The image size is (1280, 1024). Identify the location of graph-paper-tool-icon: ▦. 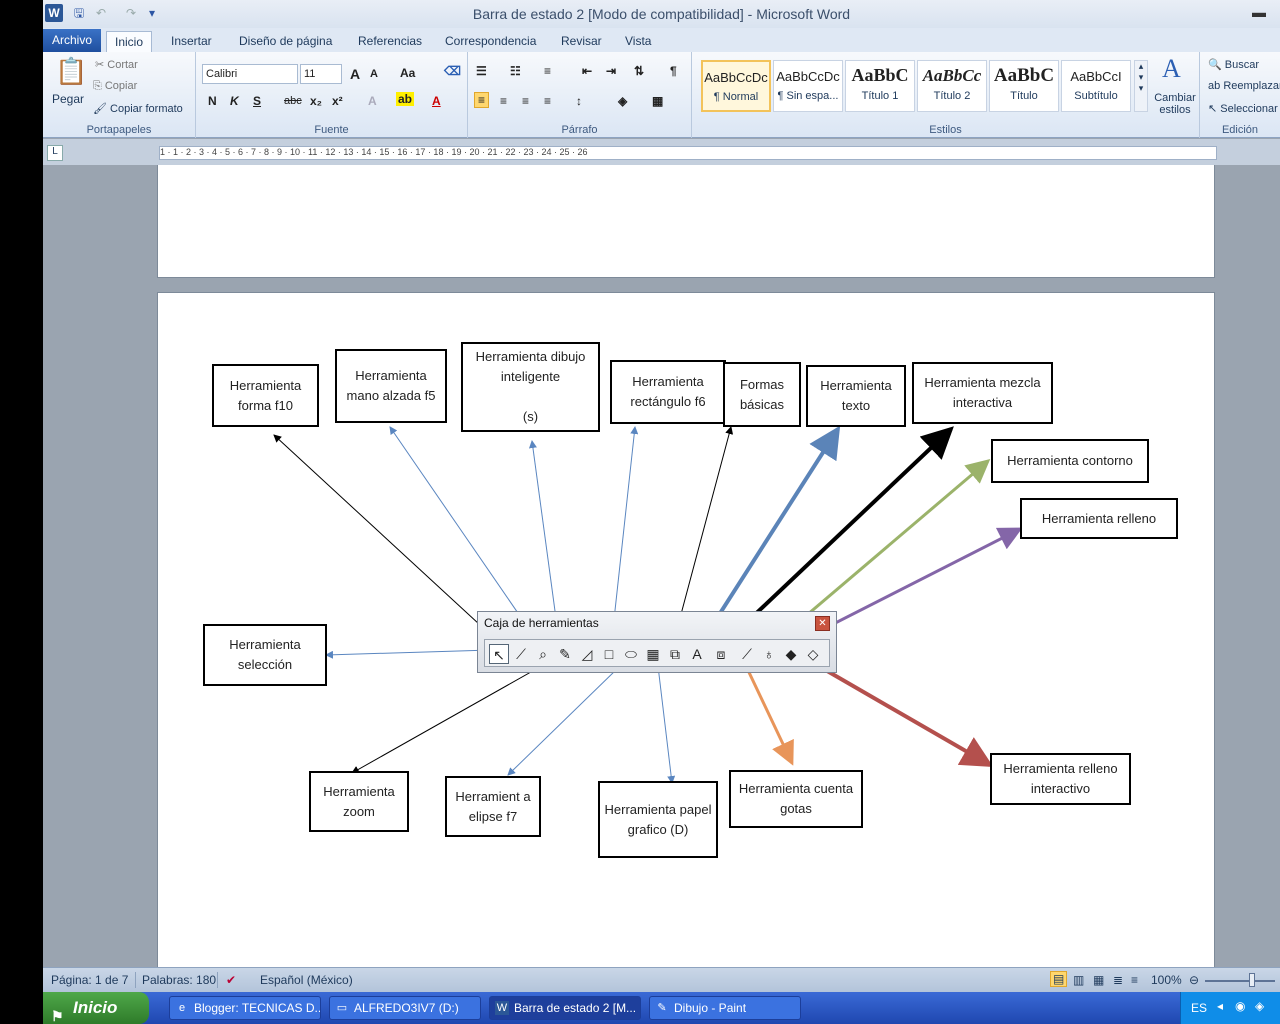
(653, 654).